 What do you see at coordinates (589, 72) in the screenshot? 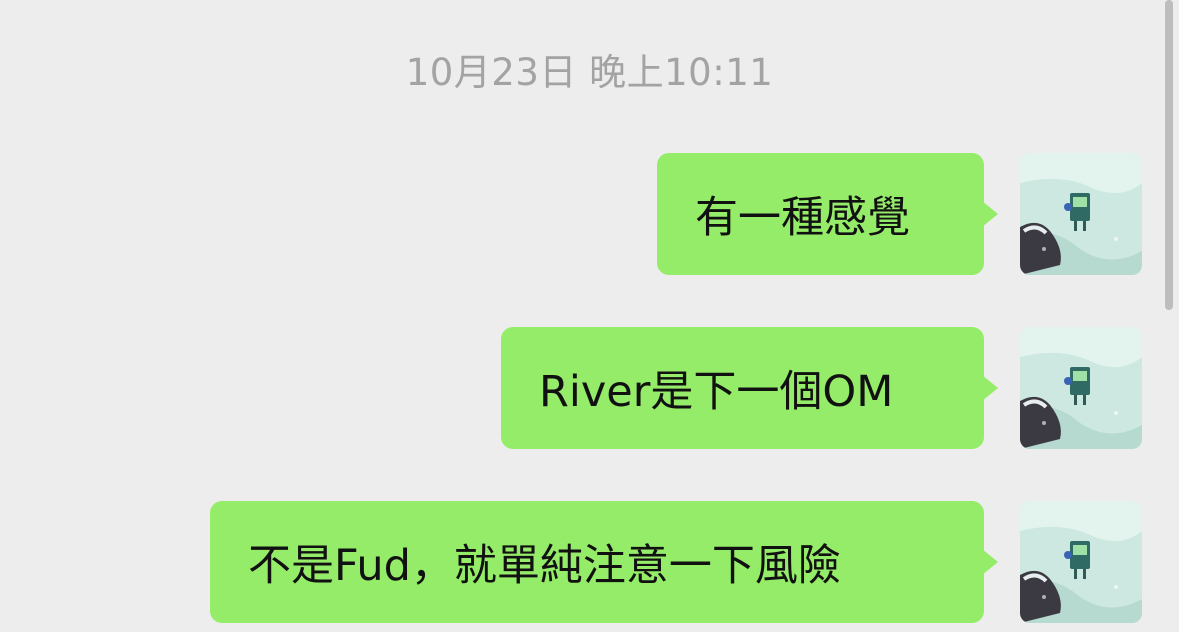
I see `message-timestamp: 10月23日 晚上10:11` at bounding box center [589, 72].